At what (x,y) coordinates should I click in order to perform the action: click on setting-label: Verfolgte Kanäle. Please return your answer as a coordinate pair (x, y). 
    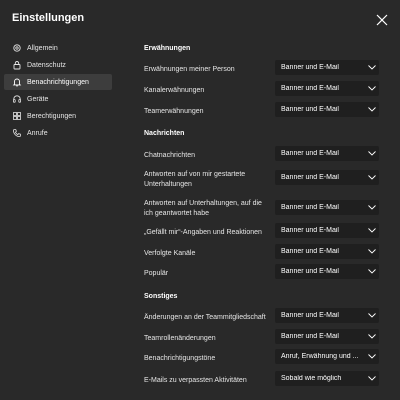
    Looking at the image, I should click on (170, 253).